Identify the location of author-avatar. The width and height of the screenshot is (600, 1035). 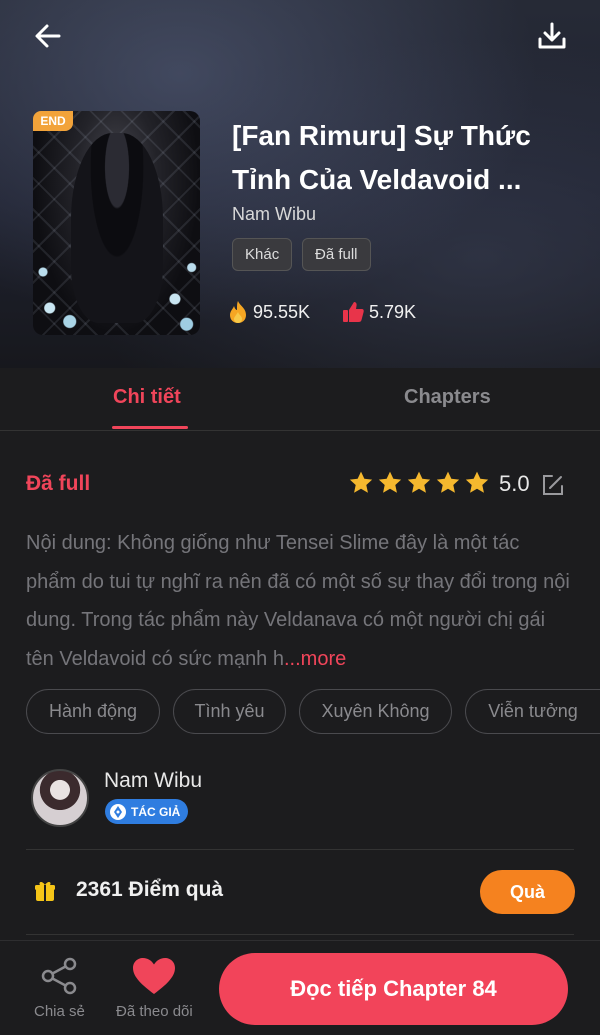
(60, 798).